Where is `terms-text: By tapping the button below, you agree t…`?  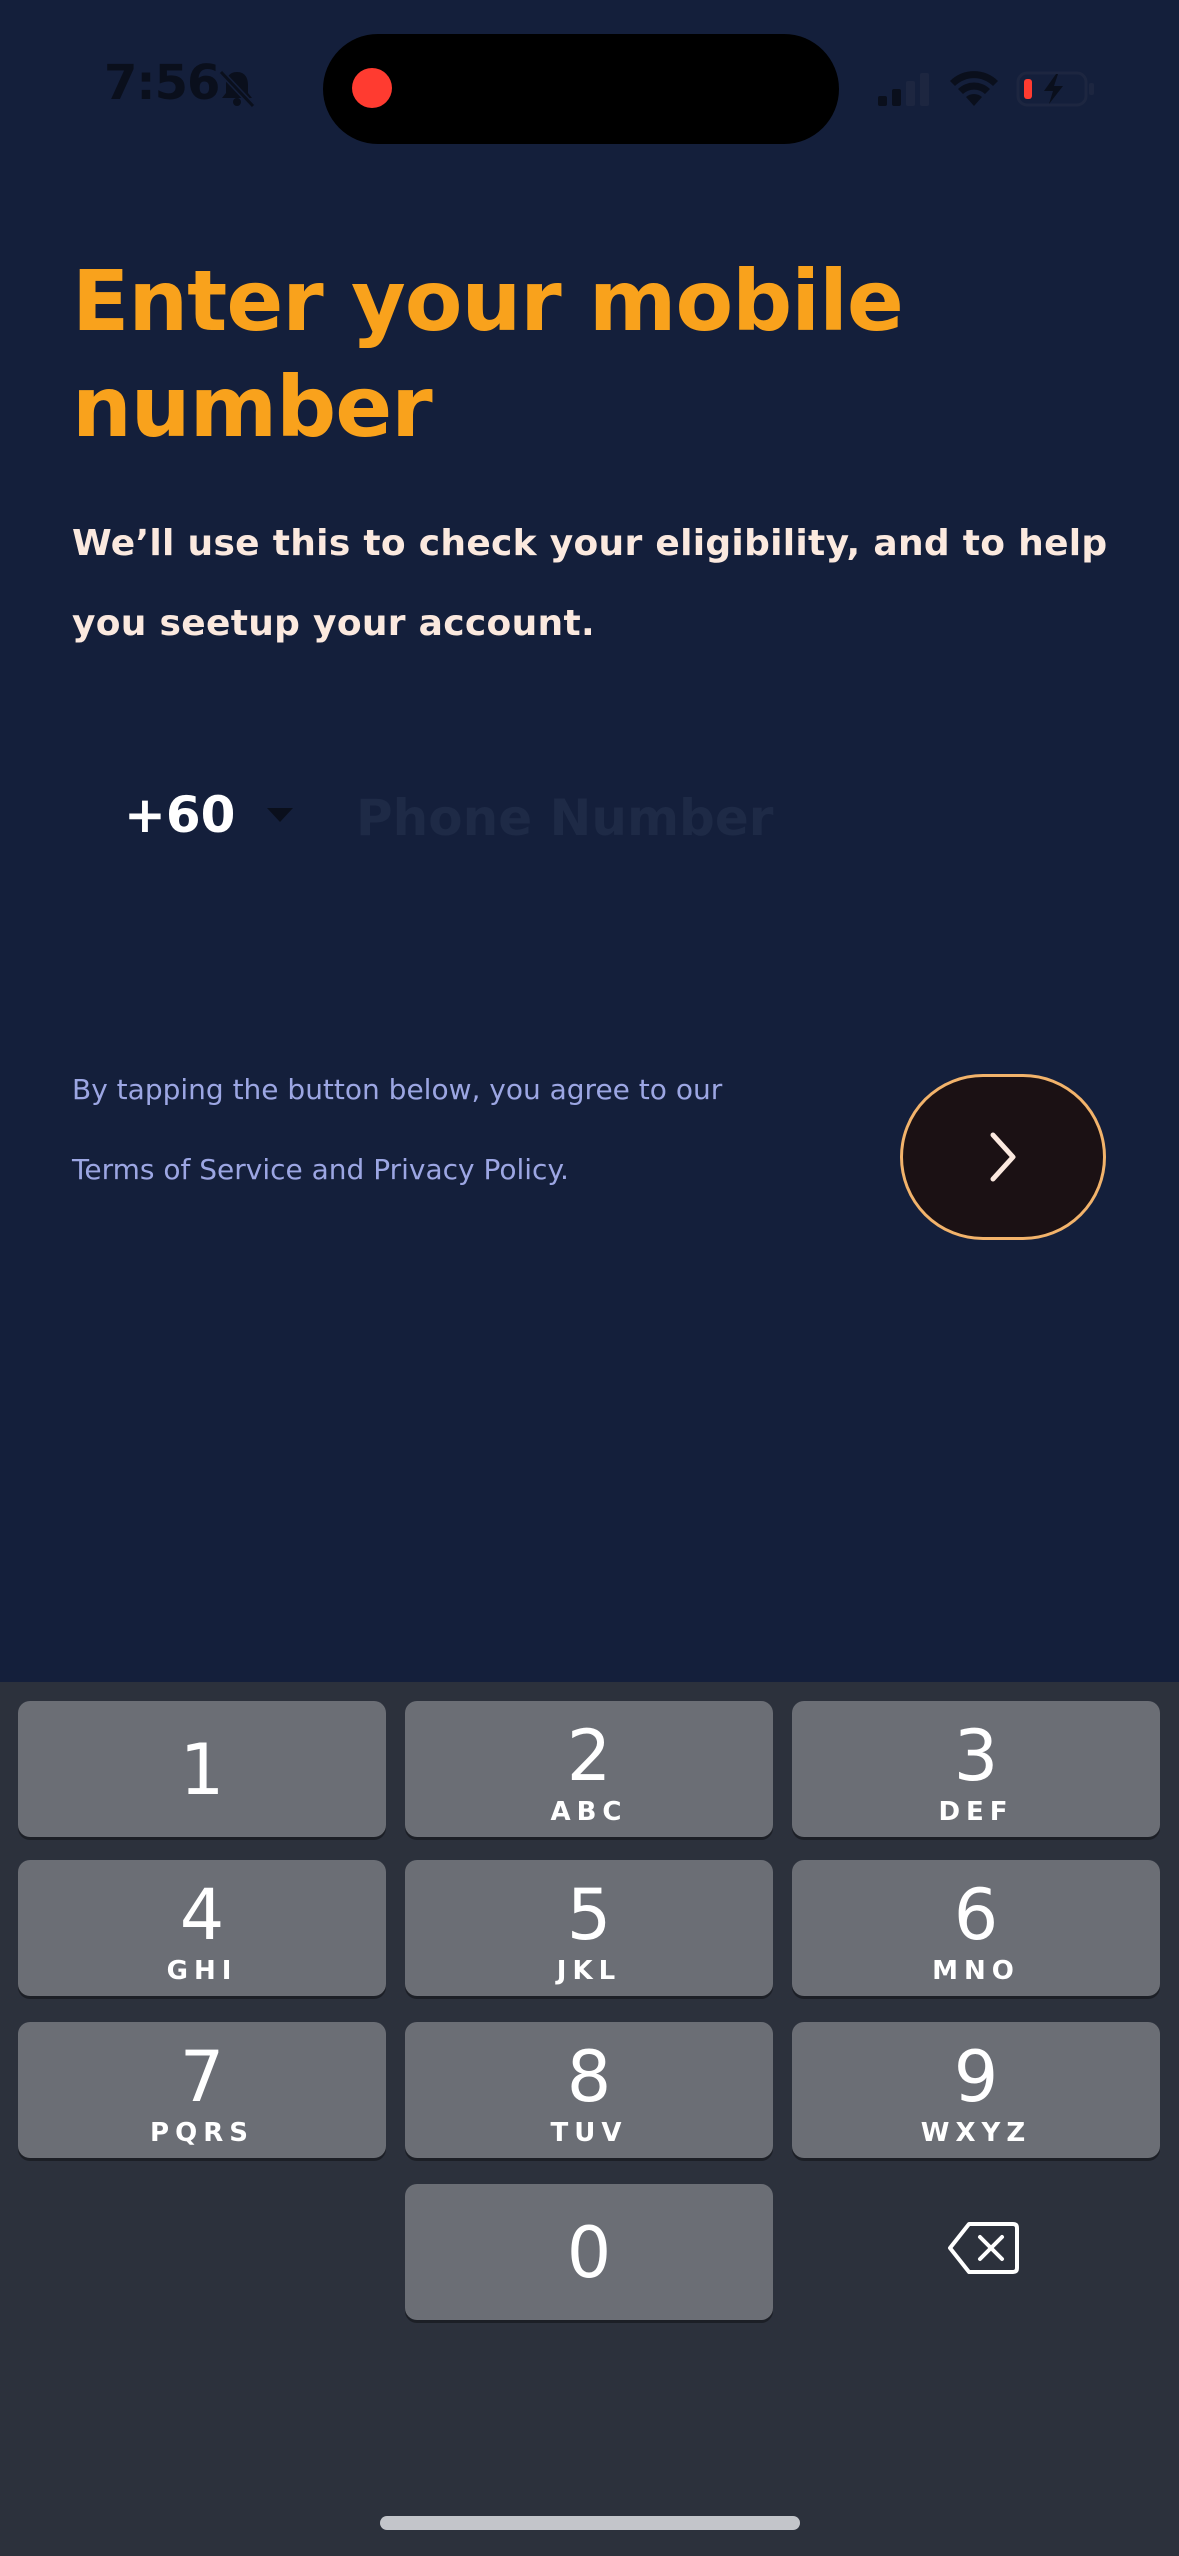
terms-text: By tapping the button below, you agree t… is located at coordinates (397, 1089).